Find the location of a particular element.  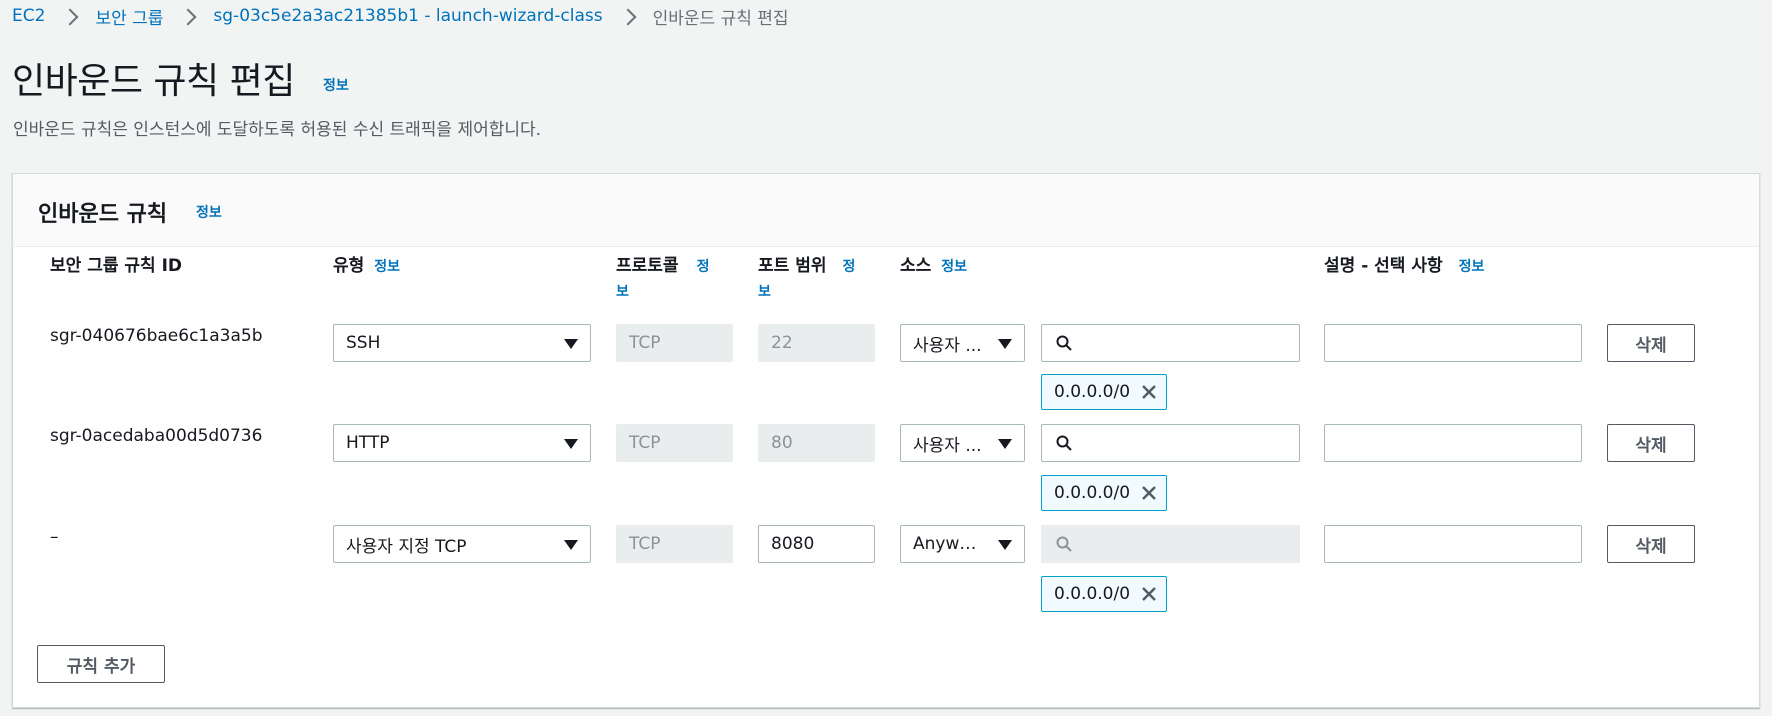

col-header-description: 설명 - 선택 사항 정보 is located at coordinates (1404, 266).